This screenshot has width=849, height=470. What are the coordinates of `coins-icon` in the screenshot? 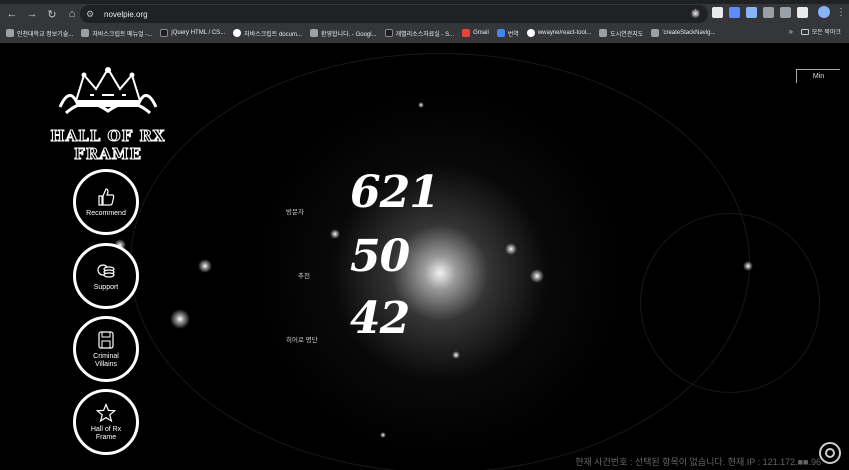 It's located at (106, 270).